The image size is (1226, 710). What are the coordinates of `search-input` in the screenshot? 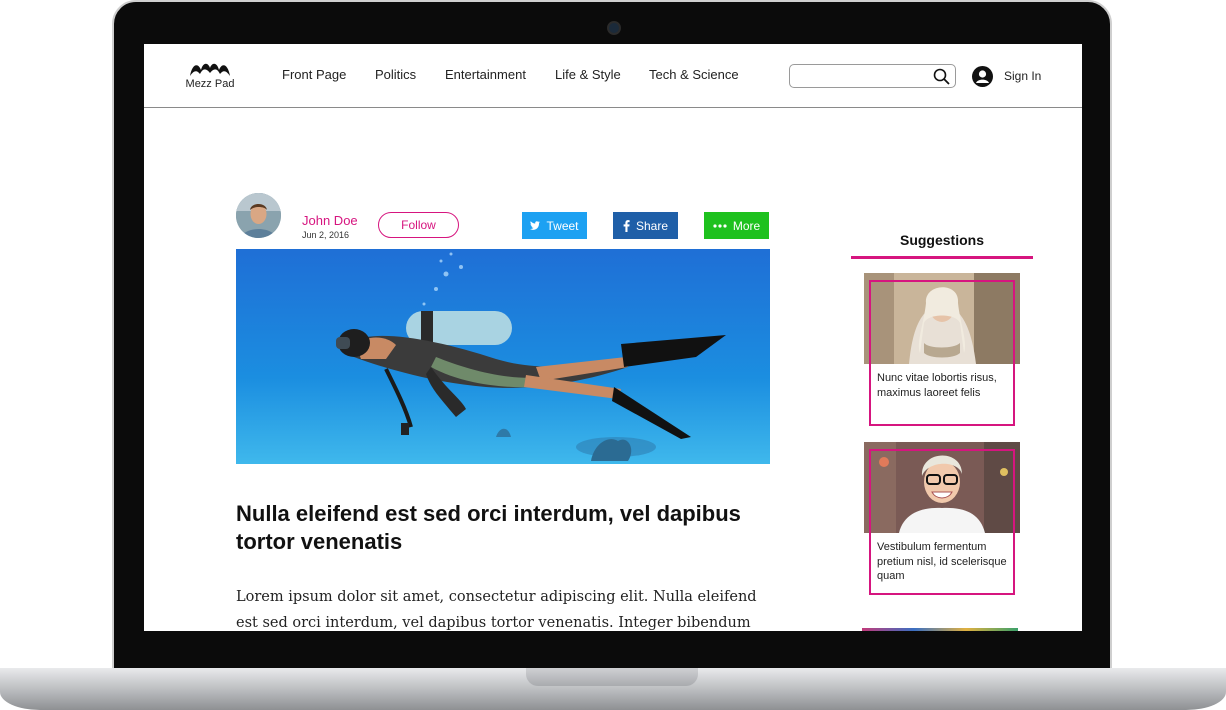 It's located at (863, 77).